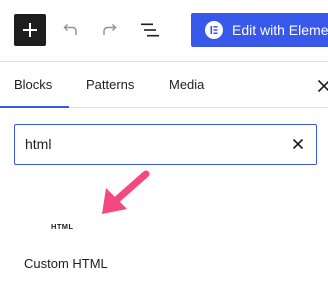 The image size is (328, 301). What do you see at coordinates (66, 263) in the screenshot?
I see `block-label: Custom HTML` at bounding box center [66, 263].